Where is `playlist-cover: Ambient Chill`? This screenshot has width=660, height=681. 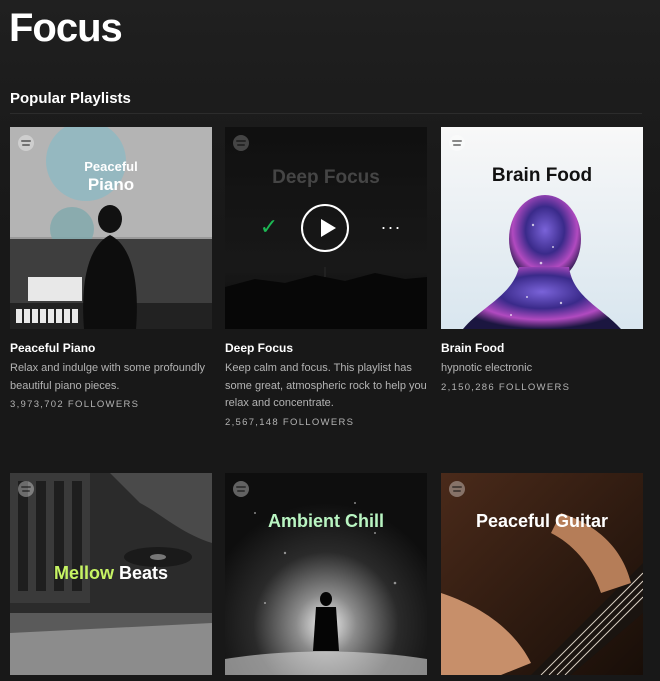
playlist-cover: Ambient Chill is located at coordinates (326, 574).